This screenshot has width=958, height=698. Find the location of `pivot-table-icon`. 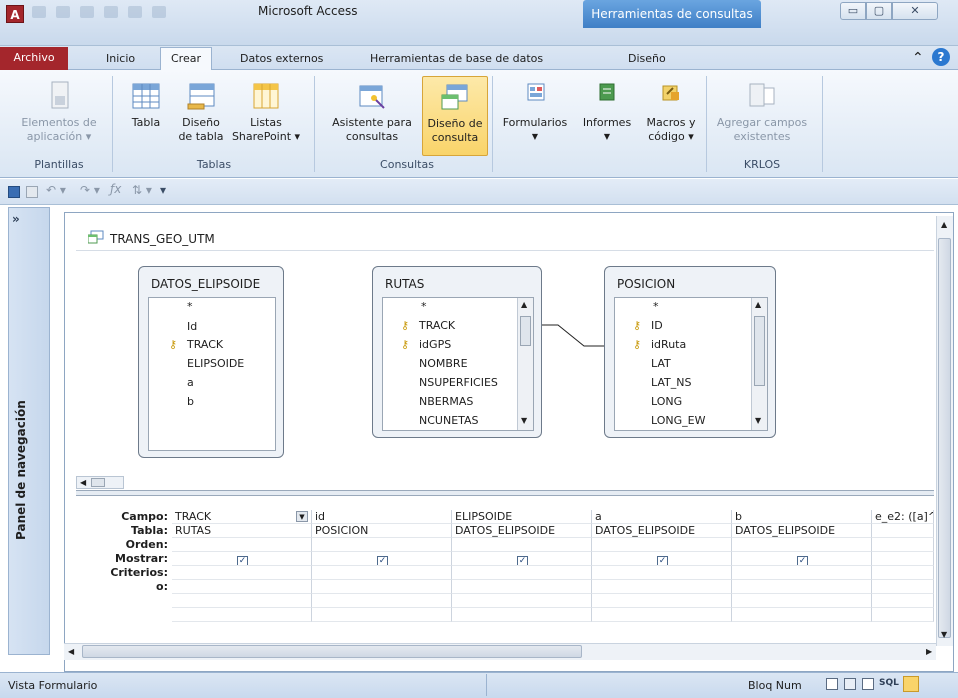

pivot-table-icon is located at coordinates (850, 684).